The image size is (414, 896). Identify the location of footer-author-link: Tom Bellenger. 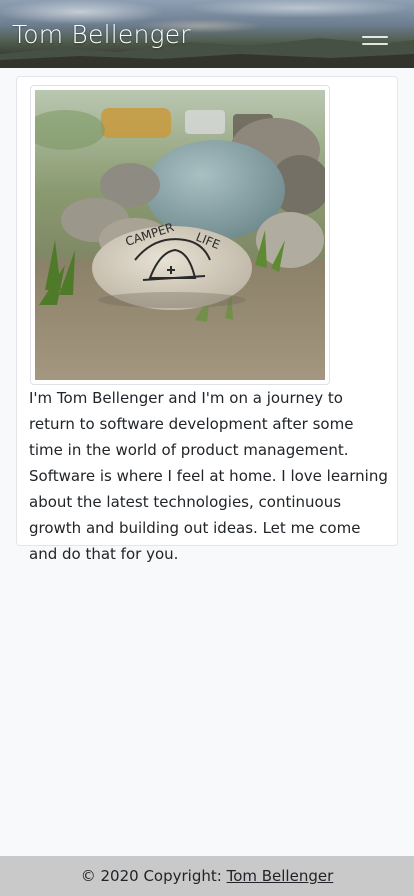
(280, 876).